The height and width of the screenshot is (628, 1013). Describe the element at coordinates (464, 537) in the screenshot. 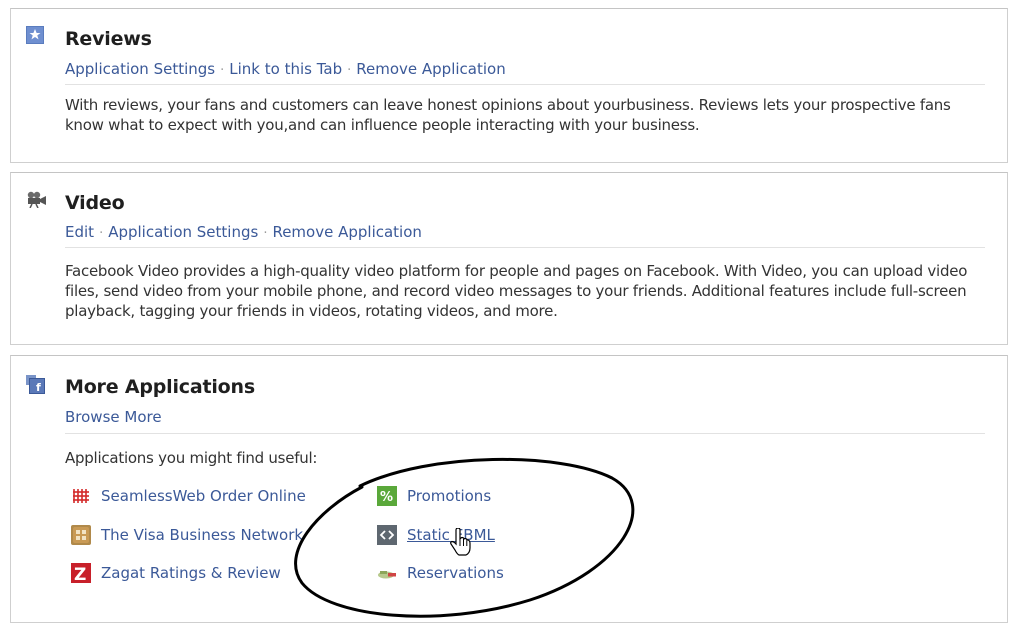

I see `highlight-ellipse` at that location.